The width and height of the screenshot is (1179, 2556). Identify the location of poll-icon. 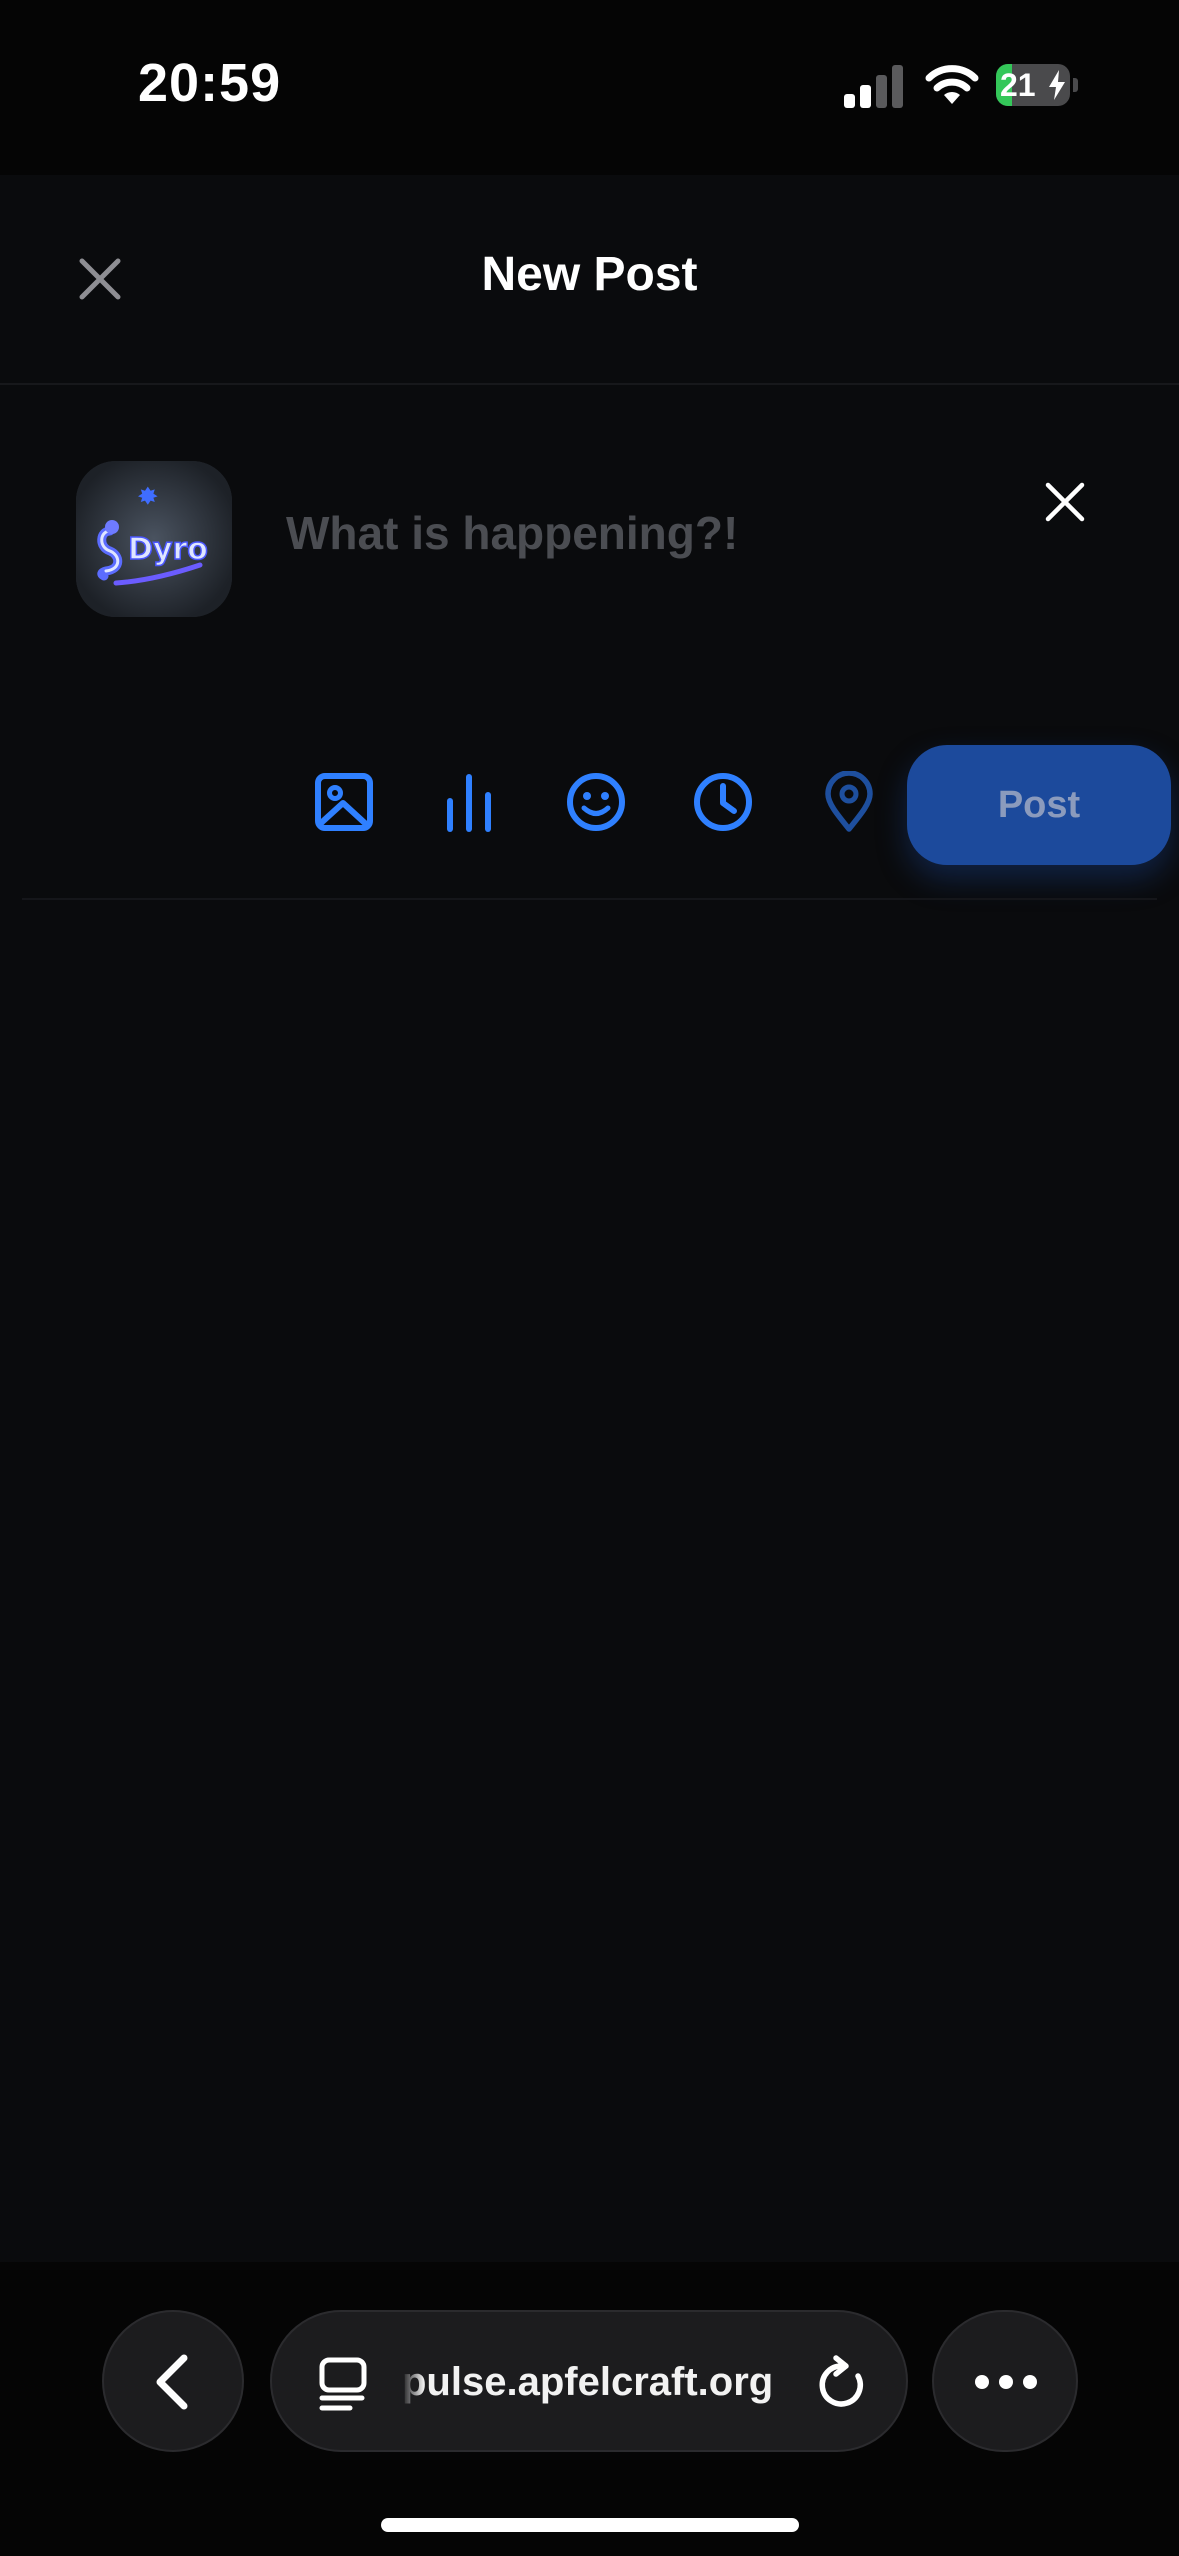
(469, 803).